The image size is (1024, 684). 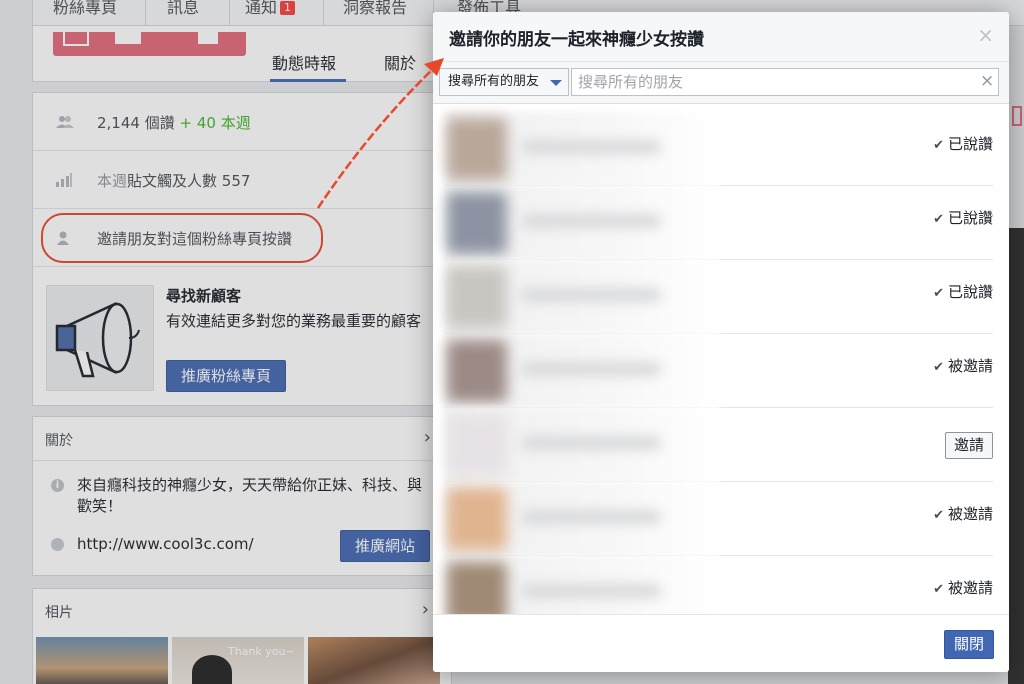 What do you see at coordinates (250, 495) in the screenshot?
I see `about-description: 來自癮科技的神癮少女，天天帶給你正妹、科技、與歡笑！` at bounding box center [250, 495].